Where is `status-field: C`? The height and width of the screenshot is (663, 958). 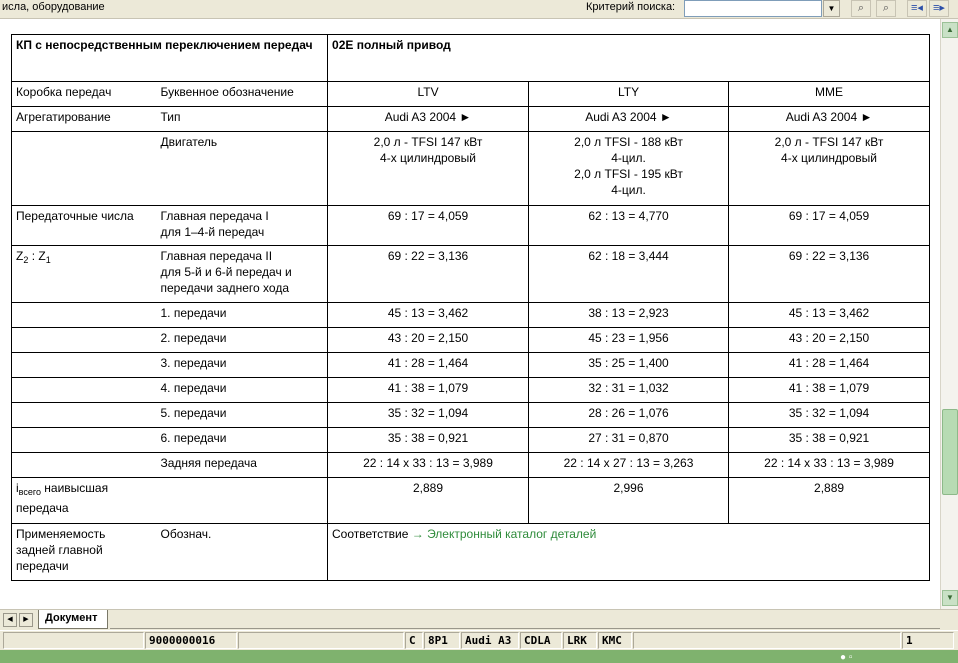 status-field: C is located at coordinates (414, 640).